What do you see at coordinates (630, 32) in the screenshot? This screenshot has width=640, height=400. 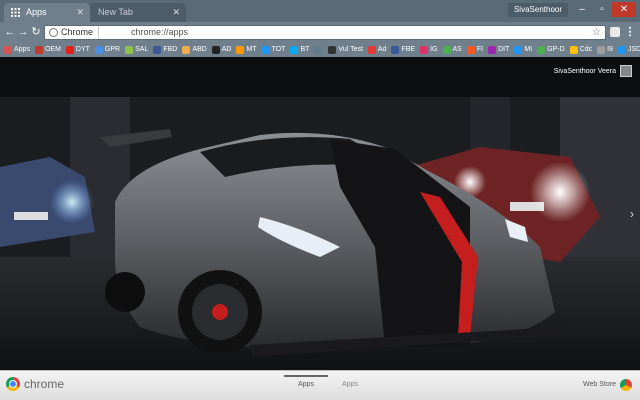 I see `menu-icon: ⋮` at bounding box center [630, 32].